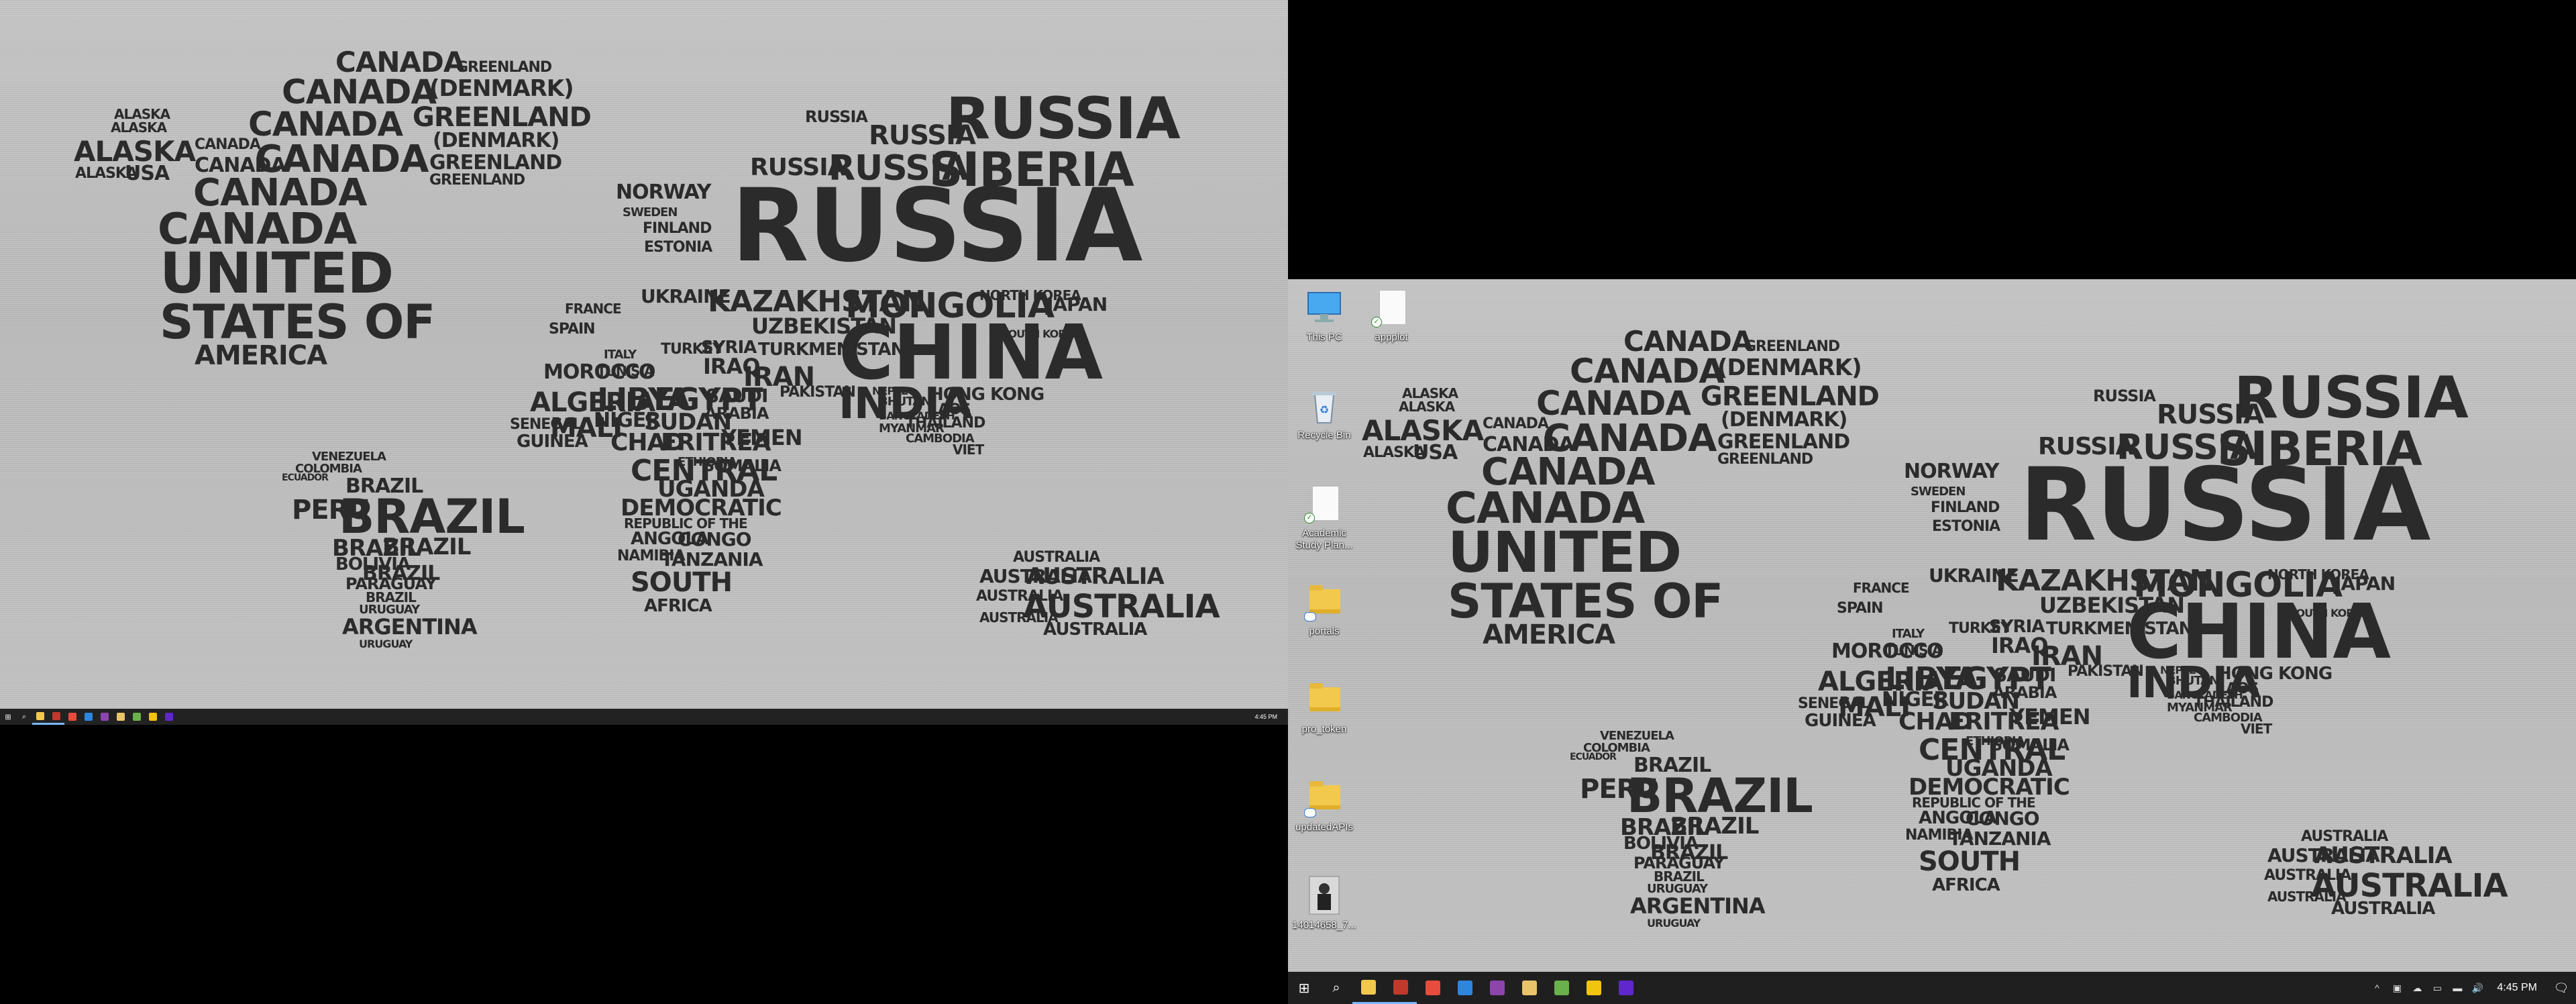 Image resolution: width=2576 pixels, height=1004 pixels. What do you see at coordinates (650, 212) in the screenshot?
I see `map-word: SWEDEN` at bounding box center [650, 212].